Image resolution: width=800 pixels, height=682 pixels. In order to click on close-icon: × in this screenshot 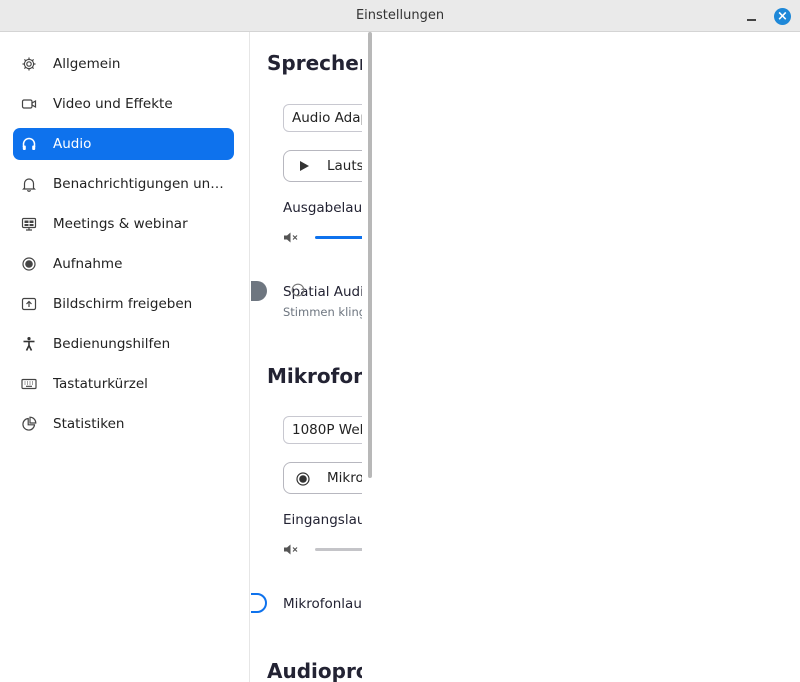, I will do `click(782, 16)`.